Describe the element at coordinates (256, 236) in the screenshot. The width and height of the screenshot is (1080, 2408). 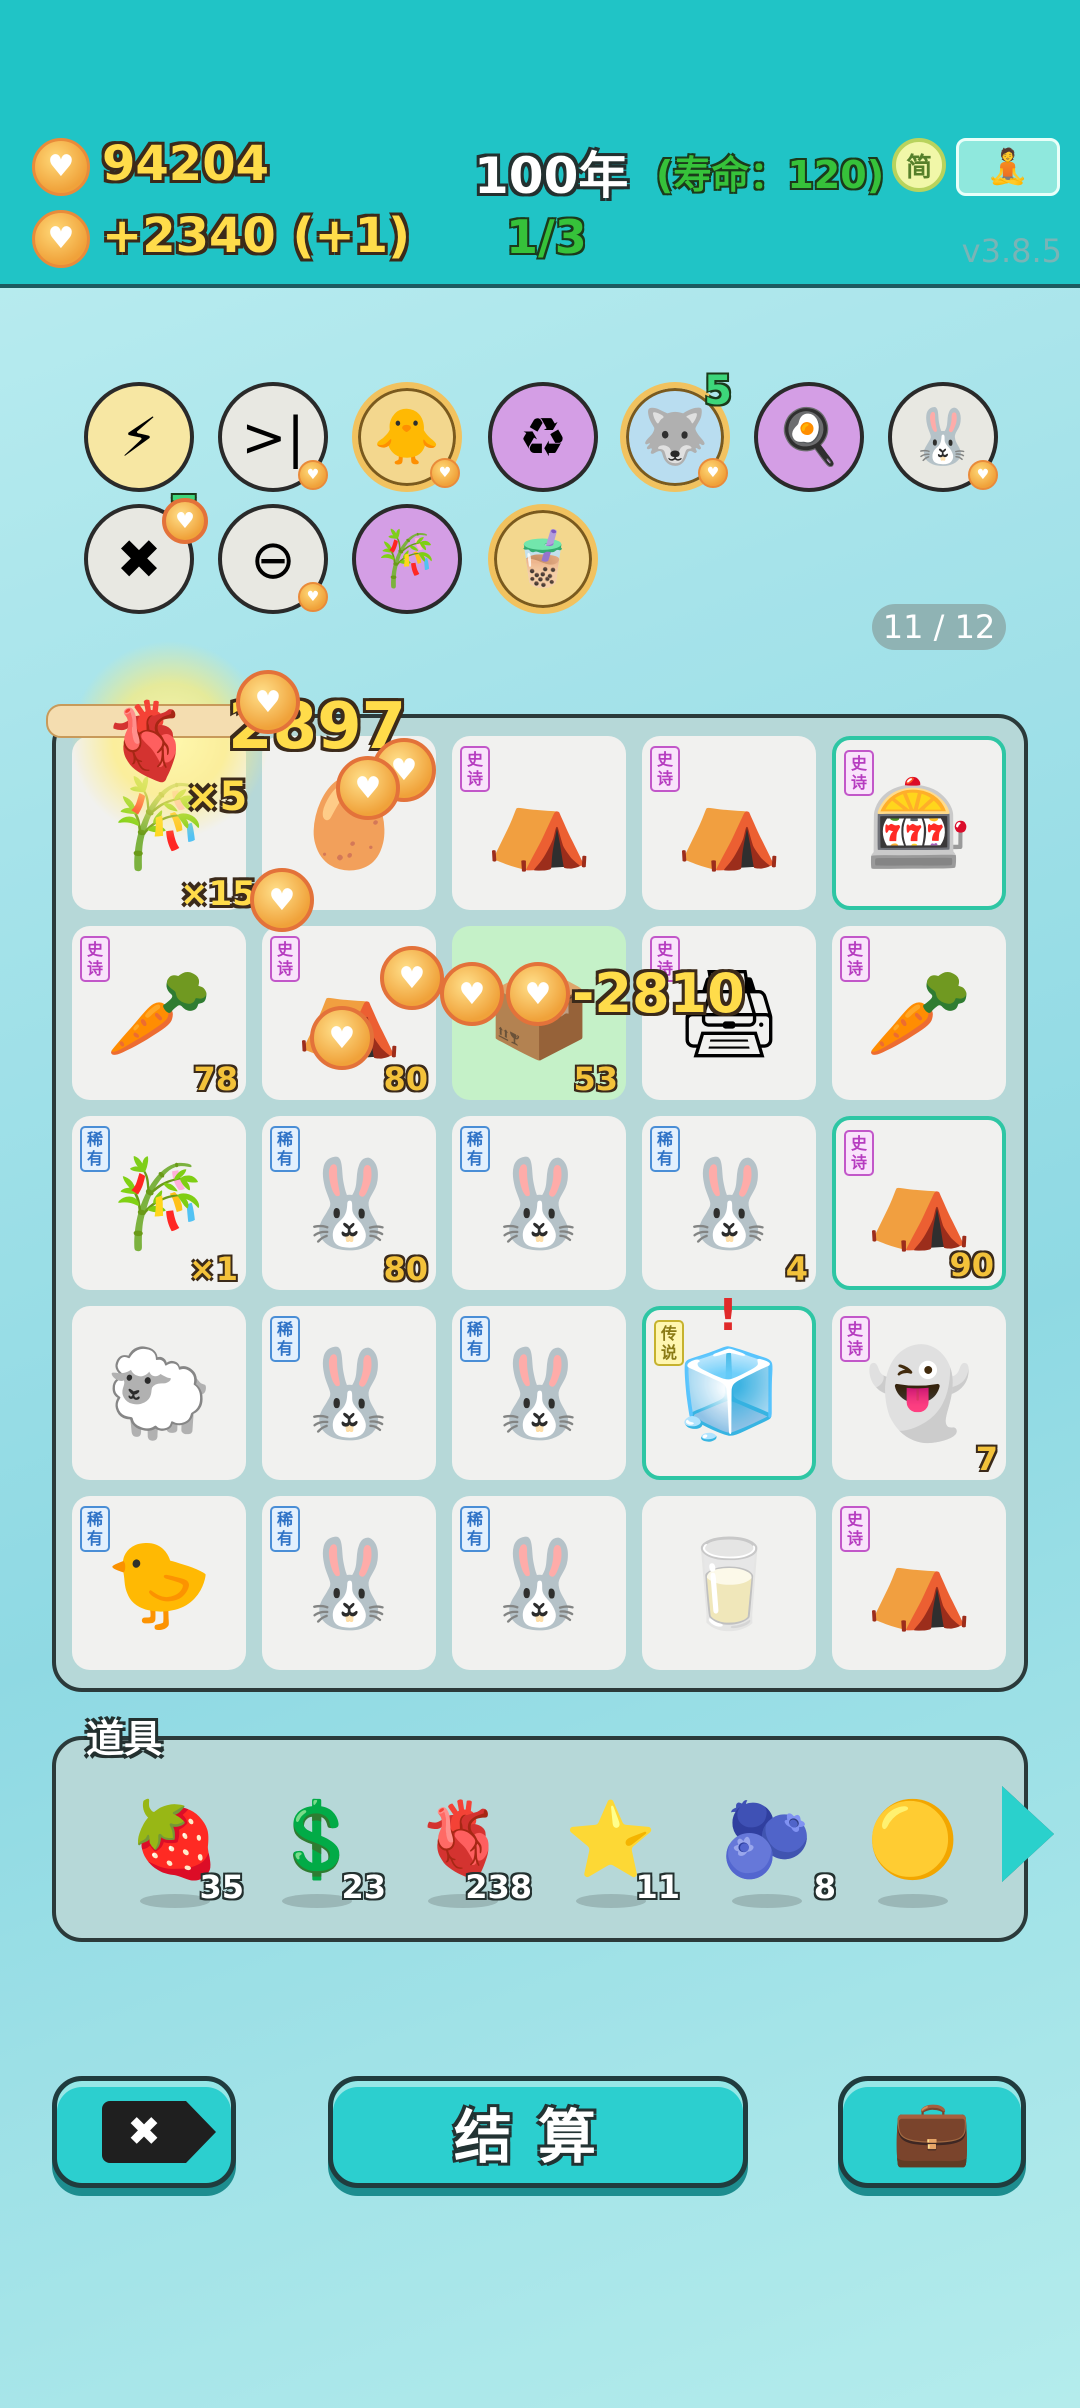
I see `income-rate: +2340 (+1)` at that location.